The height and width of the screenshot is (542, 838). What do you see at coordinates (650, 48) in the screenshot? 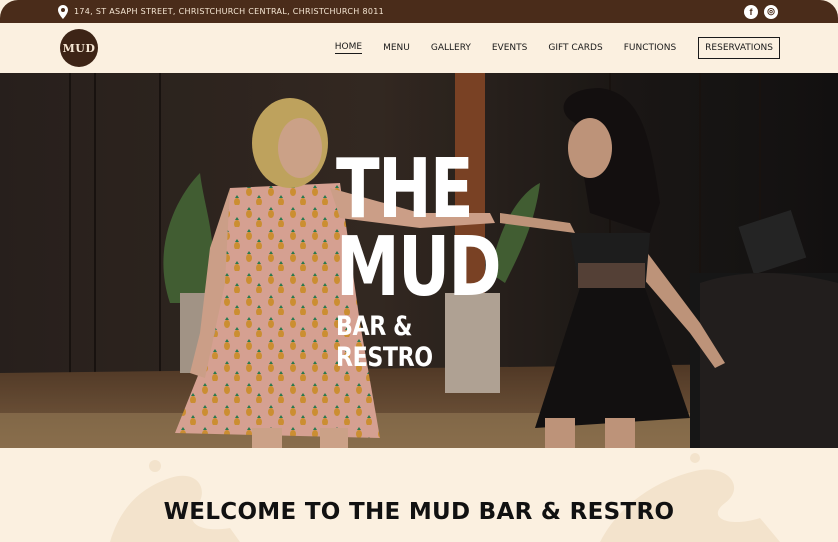
I see `nav-functions: FUNCTIONS` at bounding box center [650, 48].